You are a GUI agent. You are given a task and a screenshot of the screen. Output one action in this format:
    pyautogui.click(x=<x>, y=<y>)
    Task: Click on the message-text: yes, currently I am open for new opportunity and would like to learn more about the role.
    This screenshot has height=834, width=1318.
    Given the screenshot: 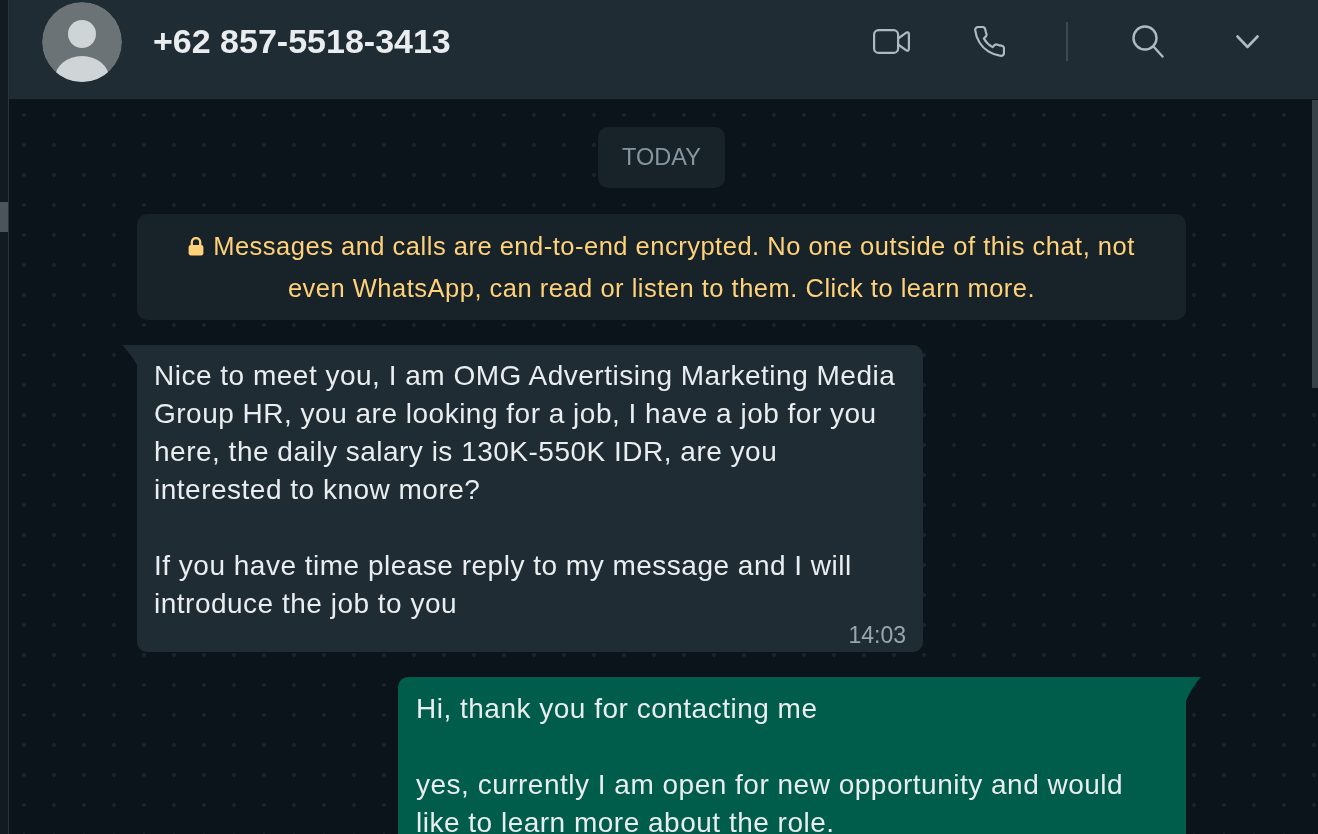 What is the action you would take?
    pyautogui.click(x=770, y=801)
    